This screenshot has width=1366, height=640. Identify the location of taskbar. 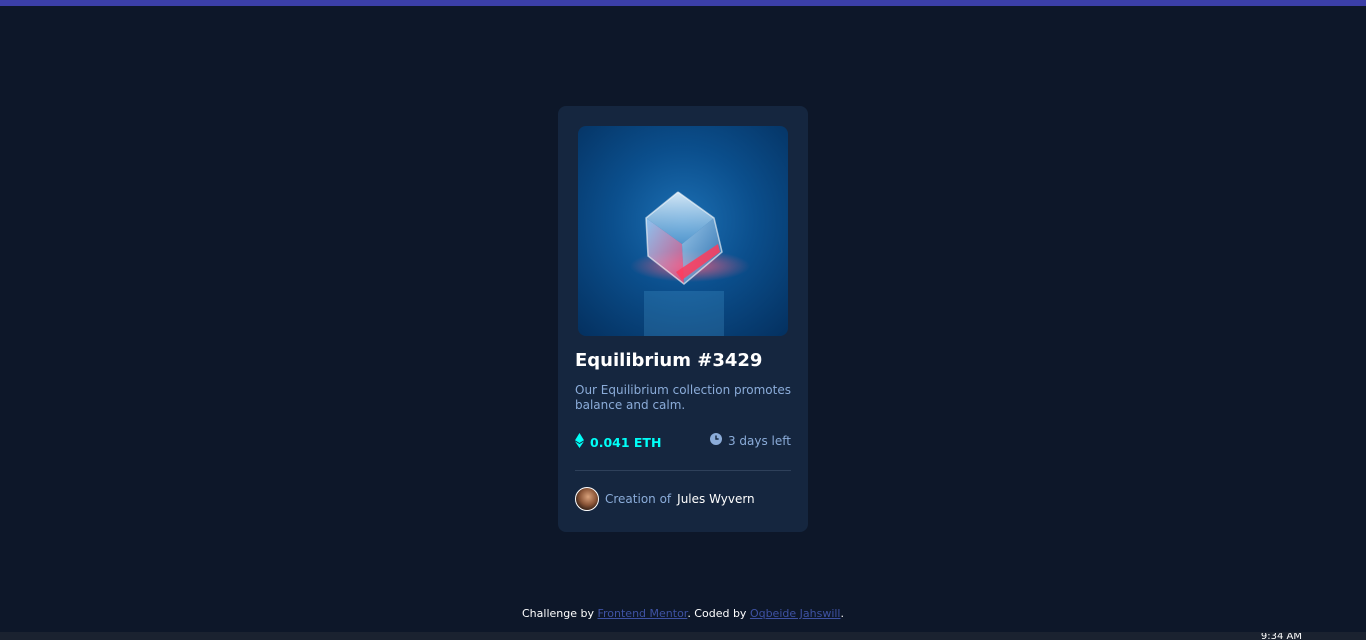
(683, 636).